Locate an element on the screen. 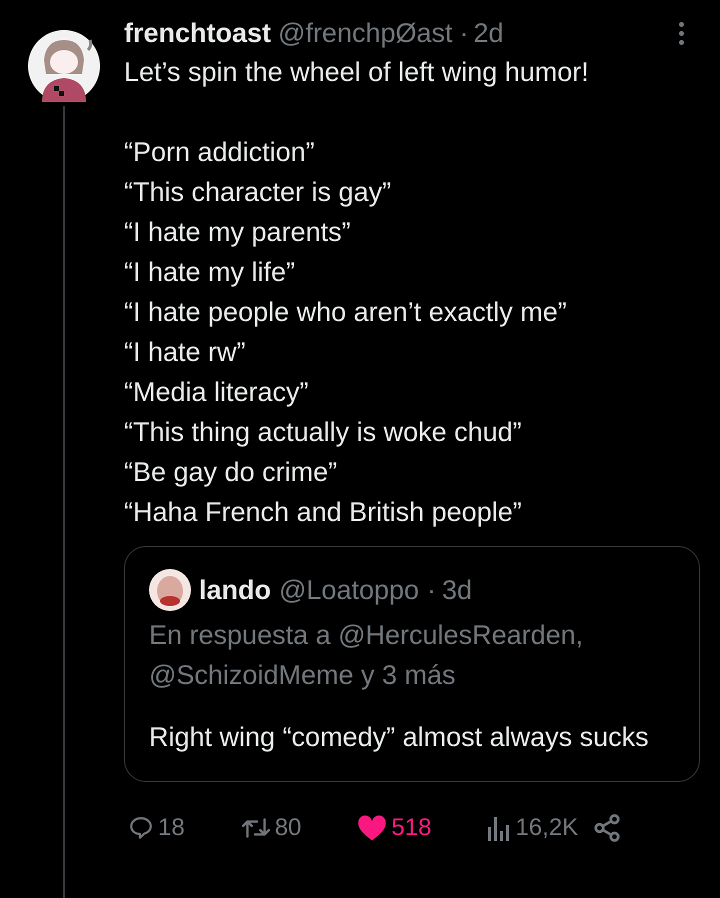  share-icon is located at coordinates (607, 828).